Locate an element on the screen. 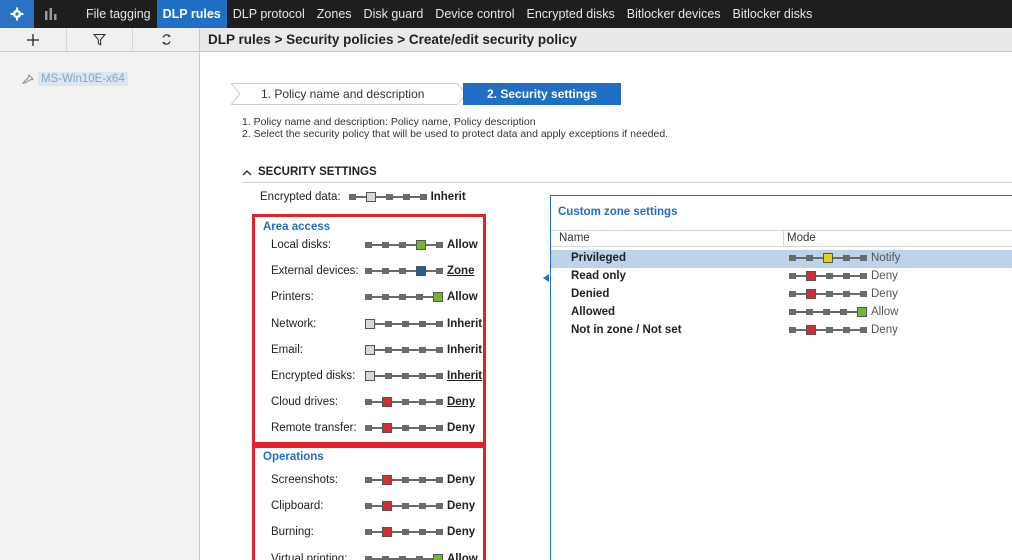 The image size is (1012, 560). statistics-button is located at coordinates (51, 14).